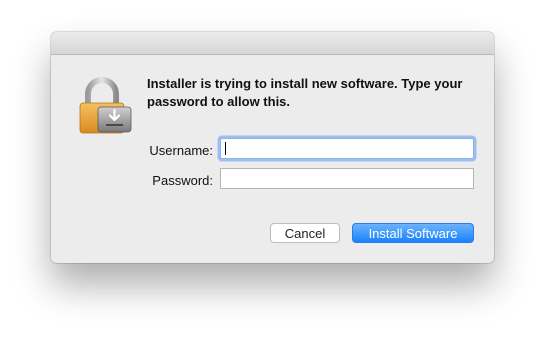  I want to click on password-field, so click(347, 178).